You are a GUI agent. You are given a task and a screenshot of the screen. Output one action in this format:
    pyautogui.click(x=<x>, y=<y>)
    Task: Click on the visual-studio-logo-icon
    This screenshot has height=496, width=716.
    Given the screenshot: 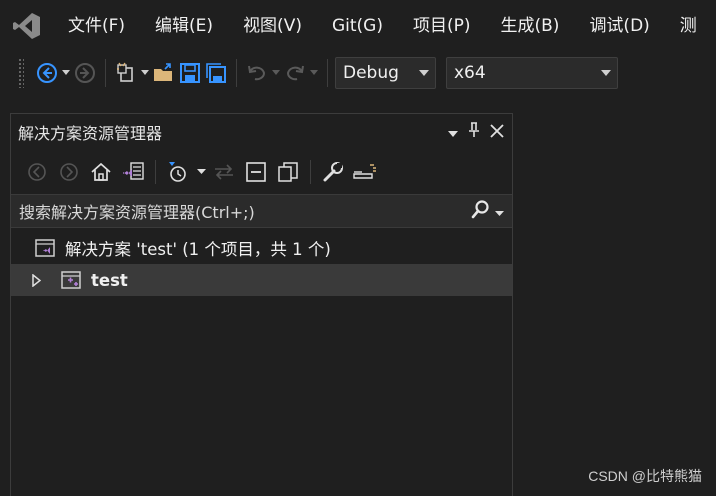 What is the action you would take?
    pyautogui.click(x=27, y=26)
    